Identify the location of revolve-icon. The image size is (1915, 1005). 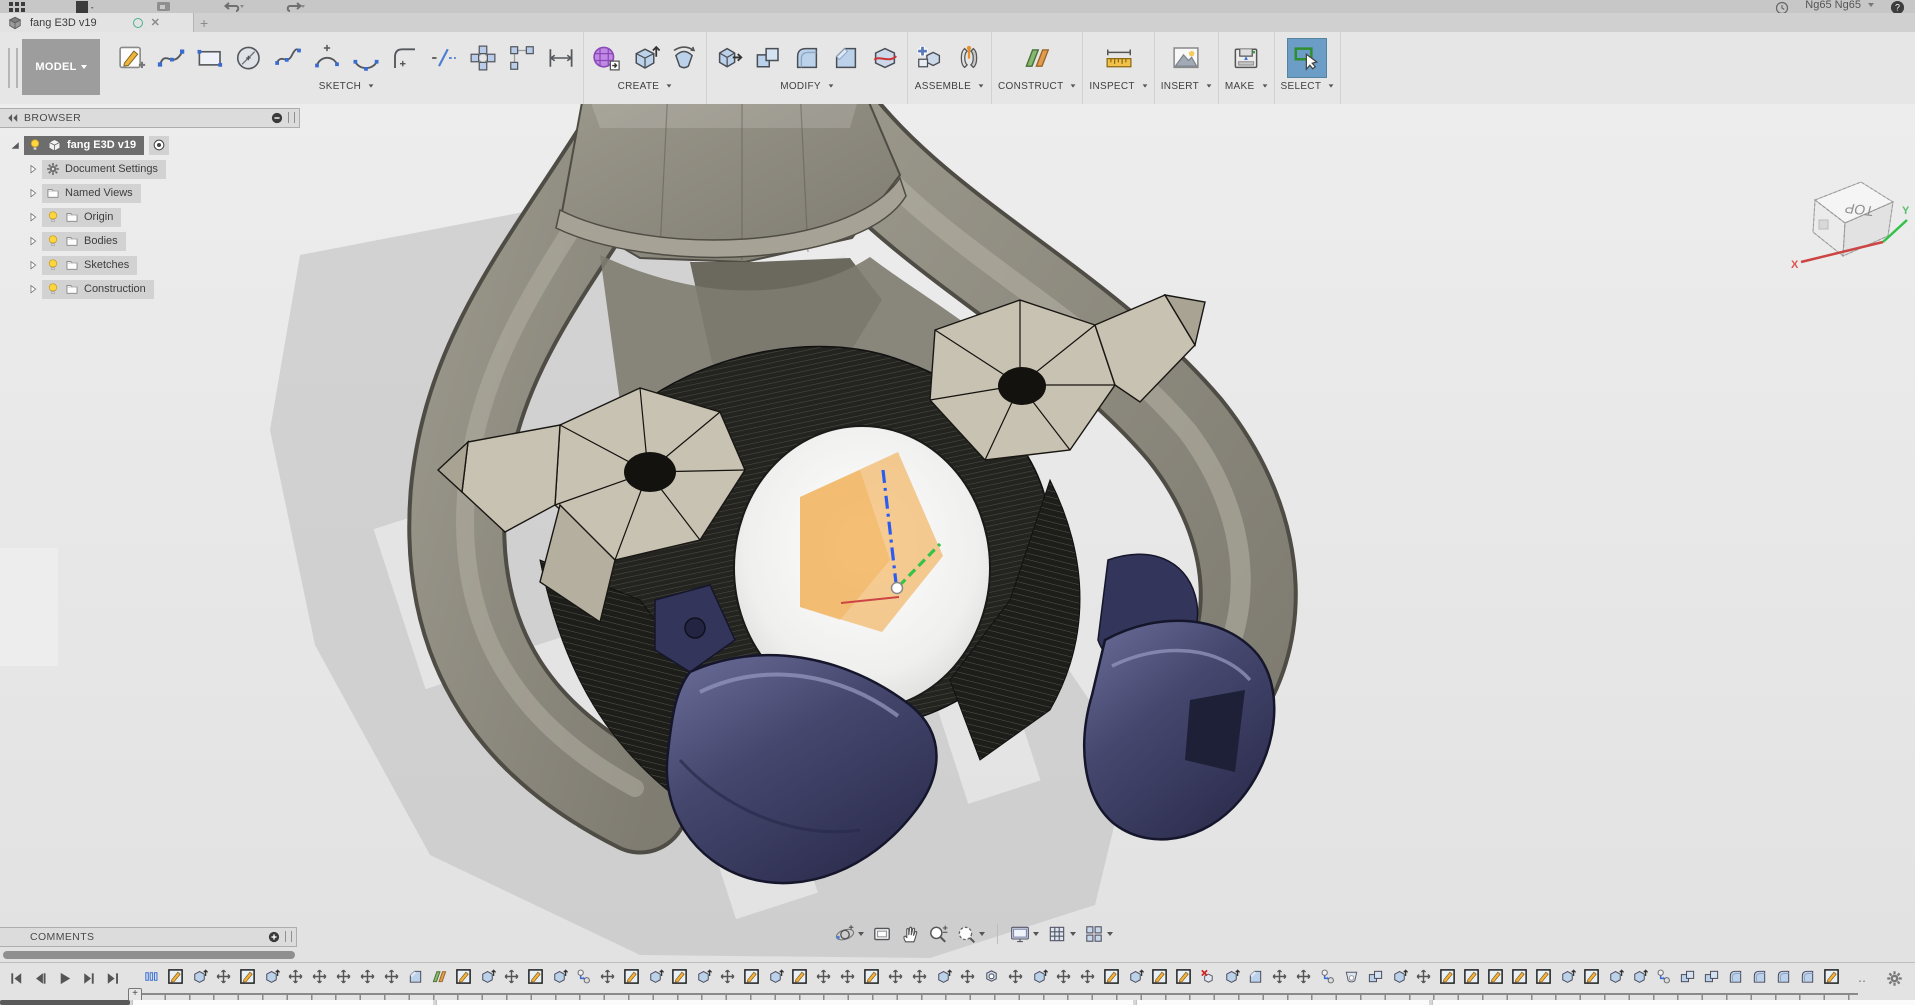
(684, 58).